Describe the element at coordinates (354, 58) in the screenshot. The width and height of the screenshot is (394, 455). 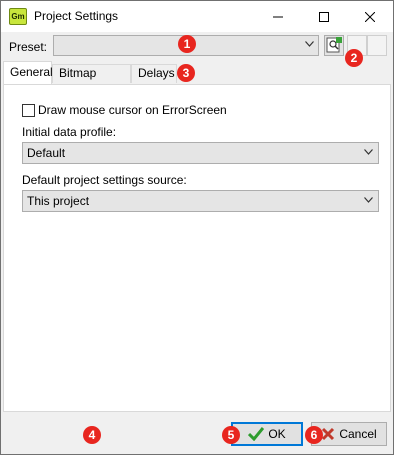
I see `callout-badge-2: 2` at that location.